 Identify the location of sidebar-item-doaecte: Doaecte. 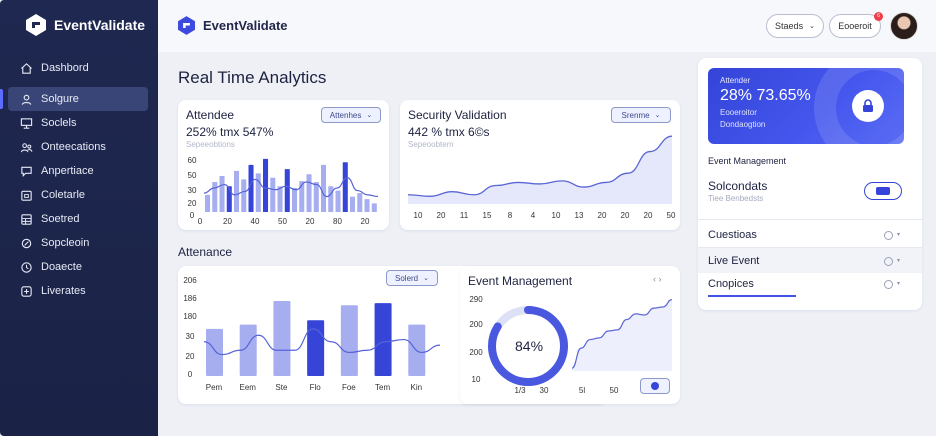
(78, 267).